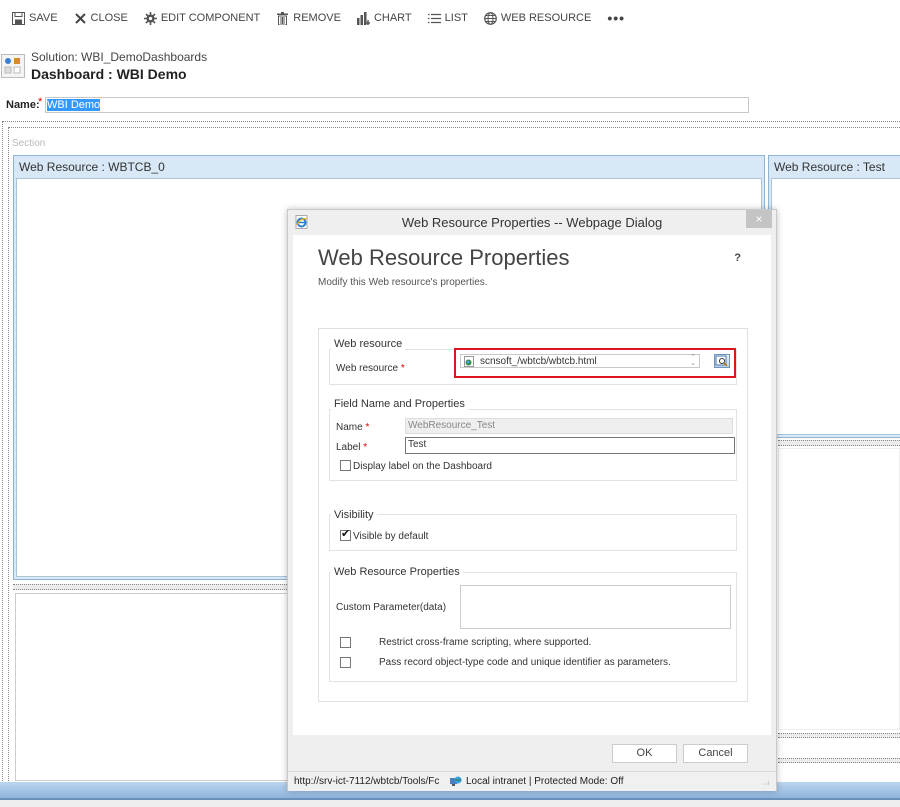 This screenshot has width=900, height=807. What do you see at coordinates (737, 258) in the screenshot?
I see `help-button: ?` at bounding box center [737, 258].